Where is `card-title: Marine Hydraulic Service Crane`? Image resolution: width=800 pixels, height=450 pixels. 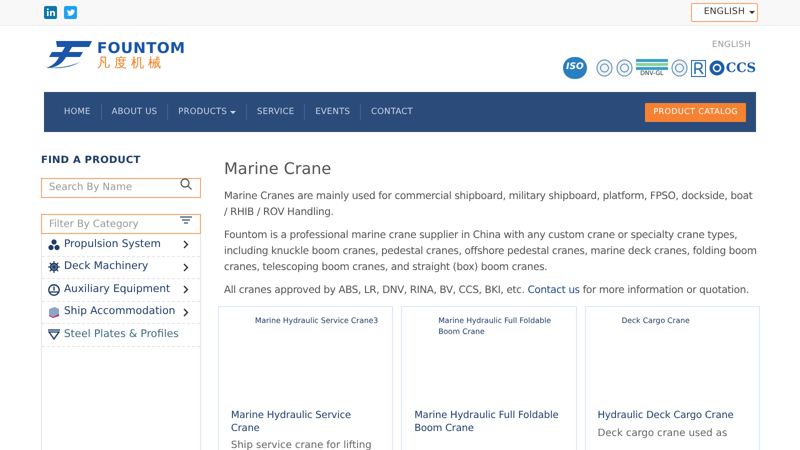 card-title: Marine Hydraulic Service Crane is located at coordinates (305, 422).